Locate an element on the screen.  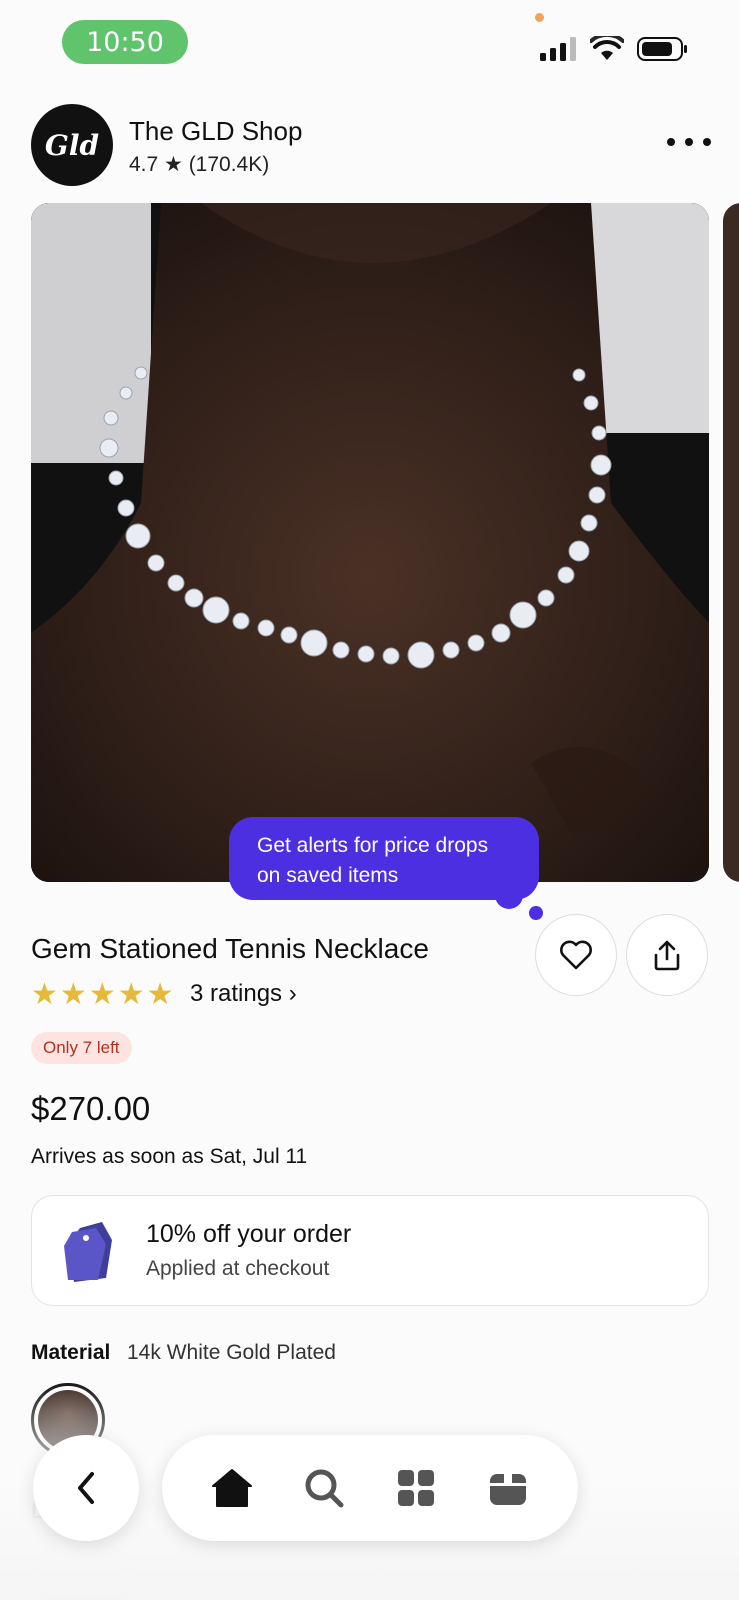
share-icon is located at coordinates (667, 955).